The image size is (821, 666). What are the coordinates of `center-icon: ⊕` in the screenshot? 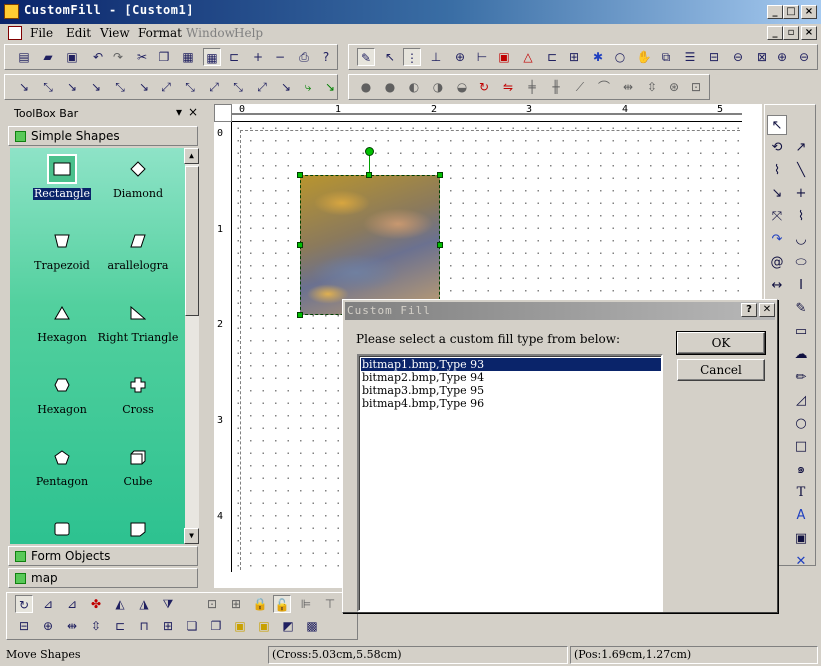 It's located at (48, 626).